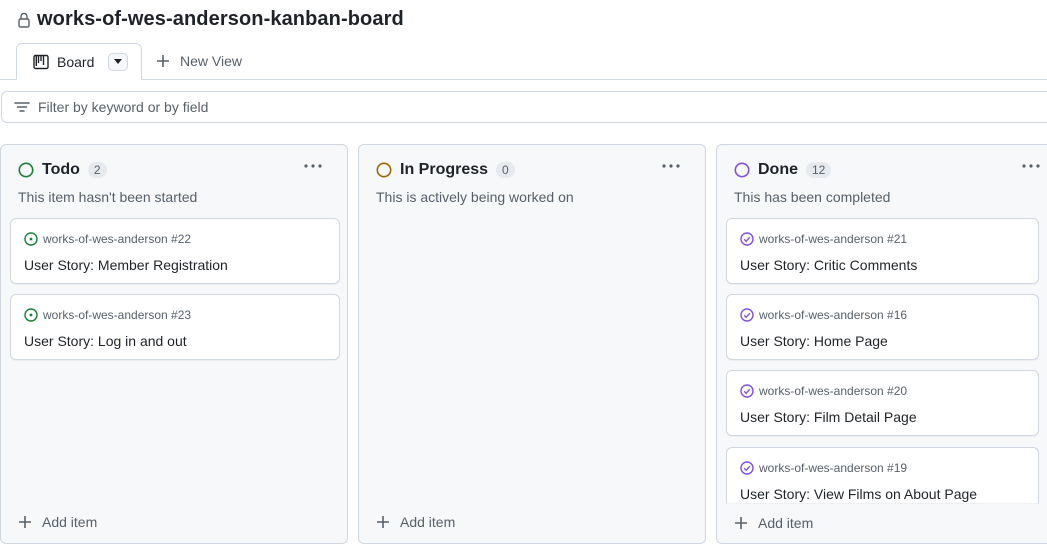 This screenshot has height=544, width=1047. Describe the element at coordinates (833, 391) in the screenshot. I see `card-repo: works-of-wes-anderson #20` at that location.